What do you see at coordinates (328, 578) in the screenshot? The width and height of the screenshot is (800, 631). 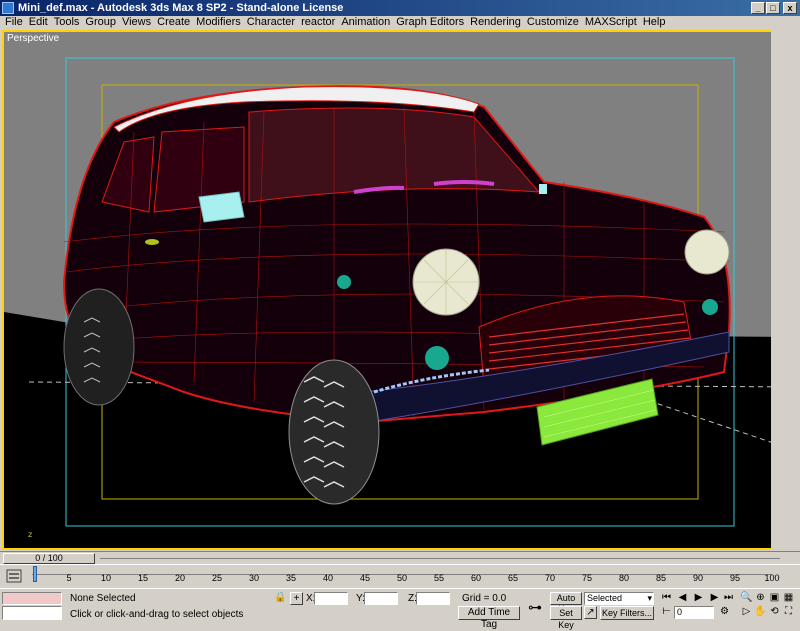 I see `tick-label: 40` at bounding box center [328, 578].